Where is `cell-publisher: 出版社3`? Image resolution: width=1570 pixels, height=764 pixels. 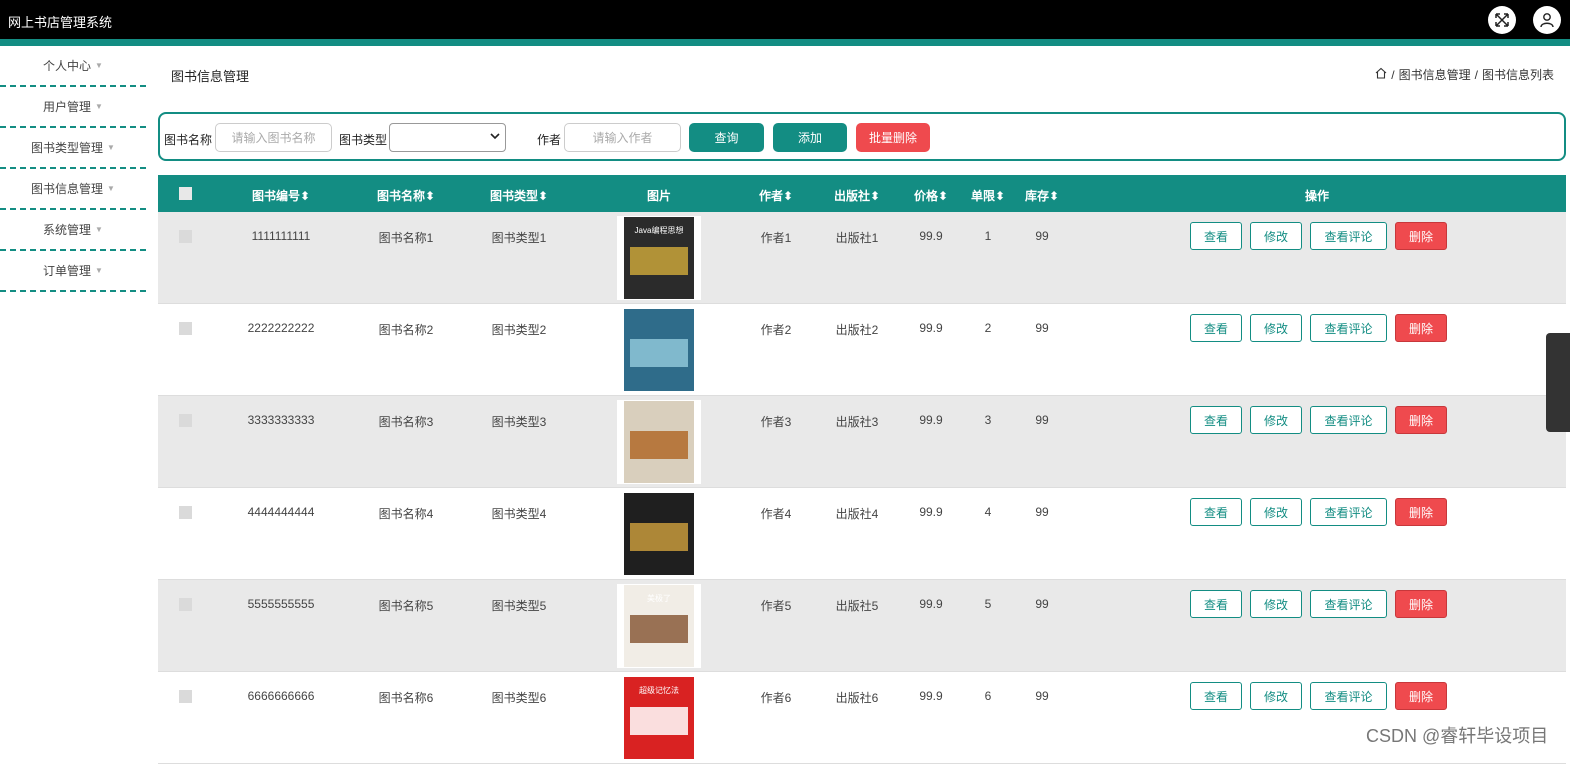 cell-publisher: 出版社3 is located at coordinates (857, 422).